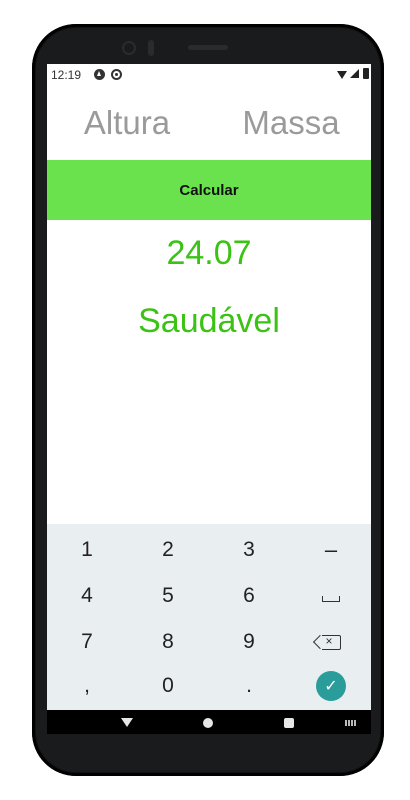 The image size is (410, 800). What do you see at coordinates (209, 123) in the screenshot?
I see `input-row` at bounding box center [209, 123].